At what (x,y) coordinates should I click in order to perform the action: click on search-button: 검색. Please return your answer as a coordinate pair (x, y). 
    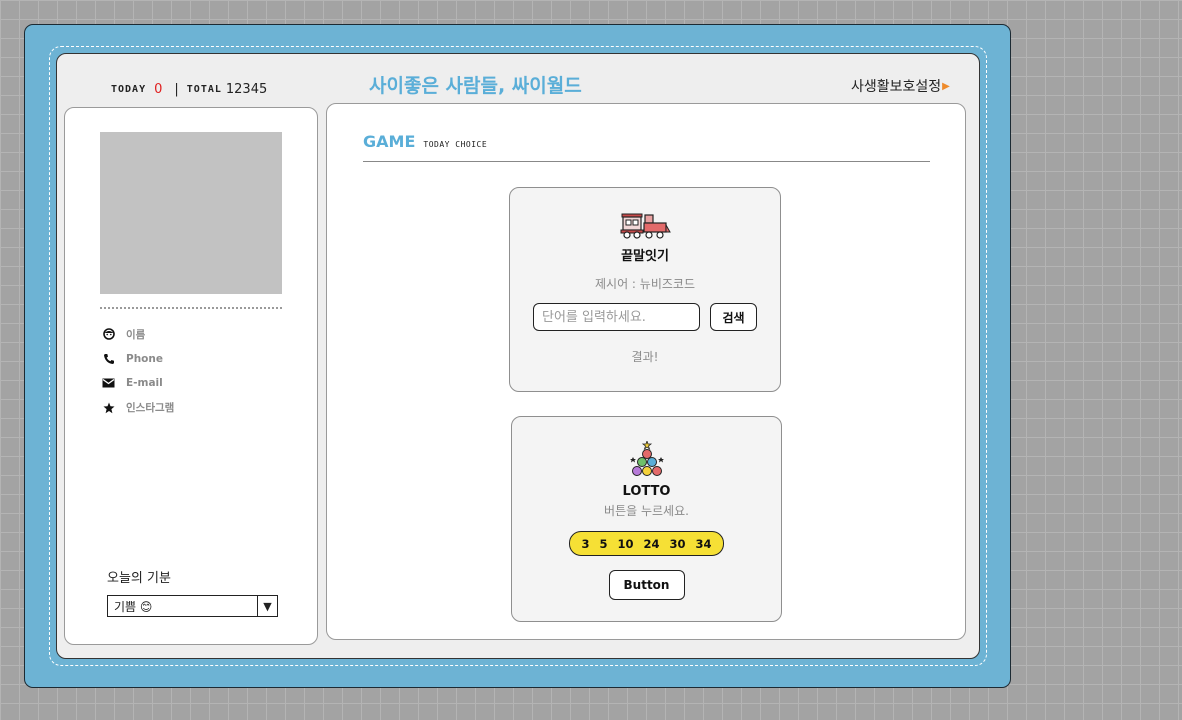
    Looking at the image, I should click on (733, 317).